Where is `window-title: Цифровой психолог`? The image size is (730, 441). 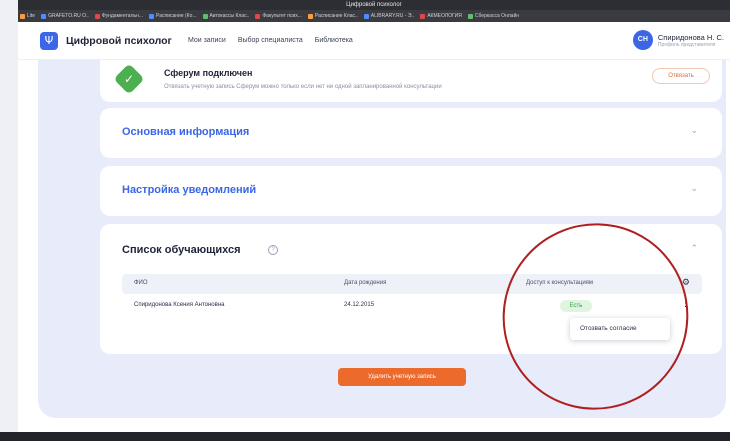
window-title: Цифровой психолог is located at coordinates (374, 5).